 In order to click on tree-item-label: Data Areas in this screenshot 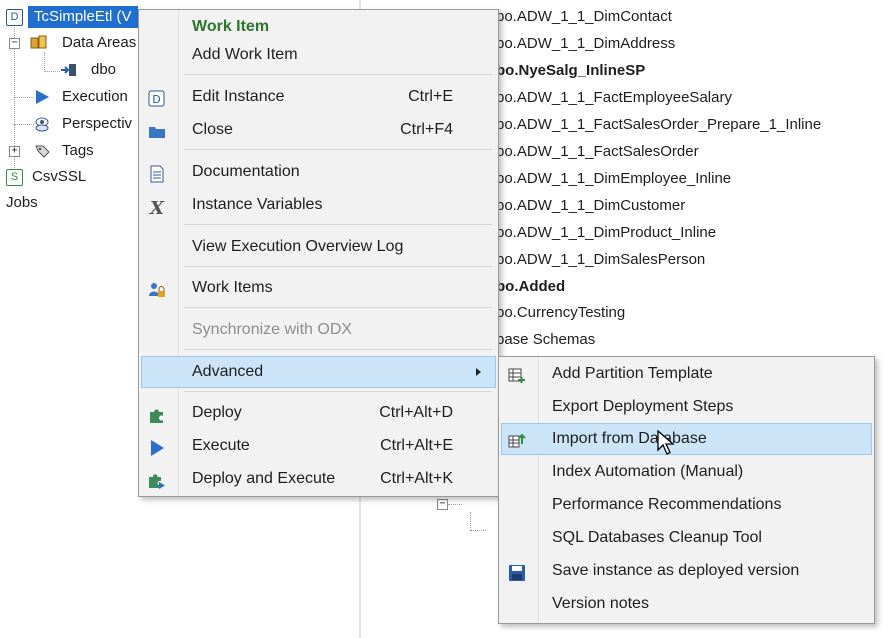, I will do `click(99, 42)`.